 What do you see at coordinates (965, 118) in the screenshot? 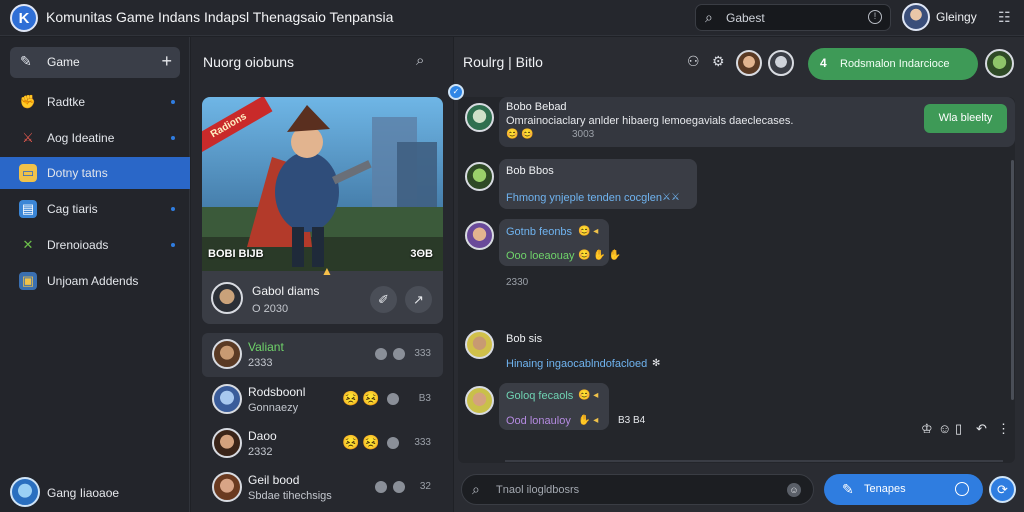
I see `join-button: Wla bleelty` at bounding box center [965, 118].